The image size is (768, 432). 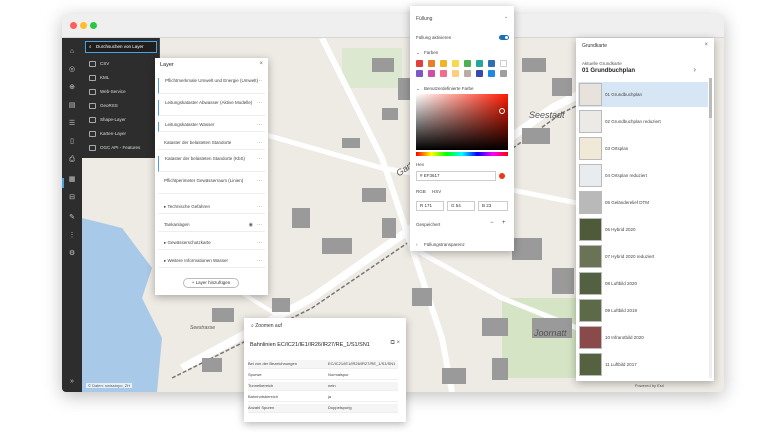 What do you see at coordinates (643, 94) in the screenshot?
I see `basemap-item: 01 Grundbuchplan` at bounding box center [643, 94].